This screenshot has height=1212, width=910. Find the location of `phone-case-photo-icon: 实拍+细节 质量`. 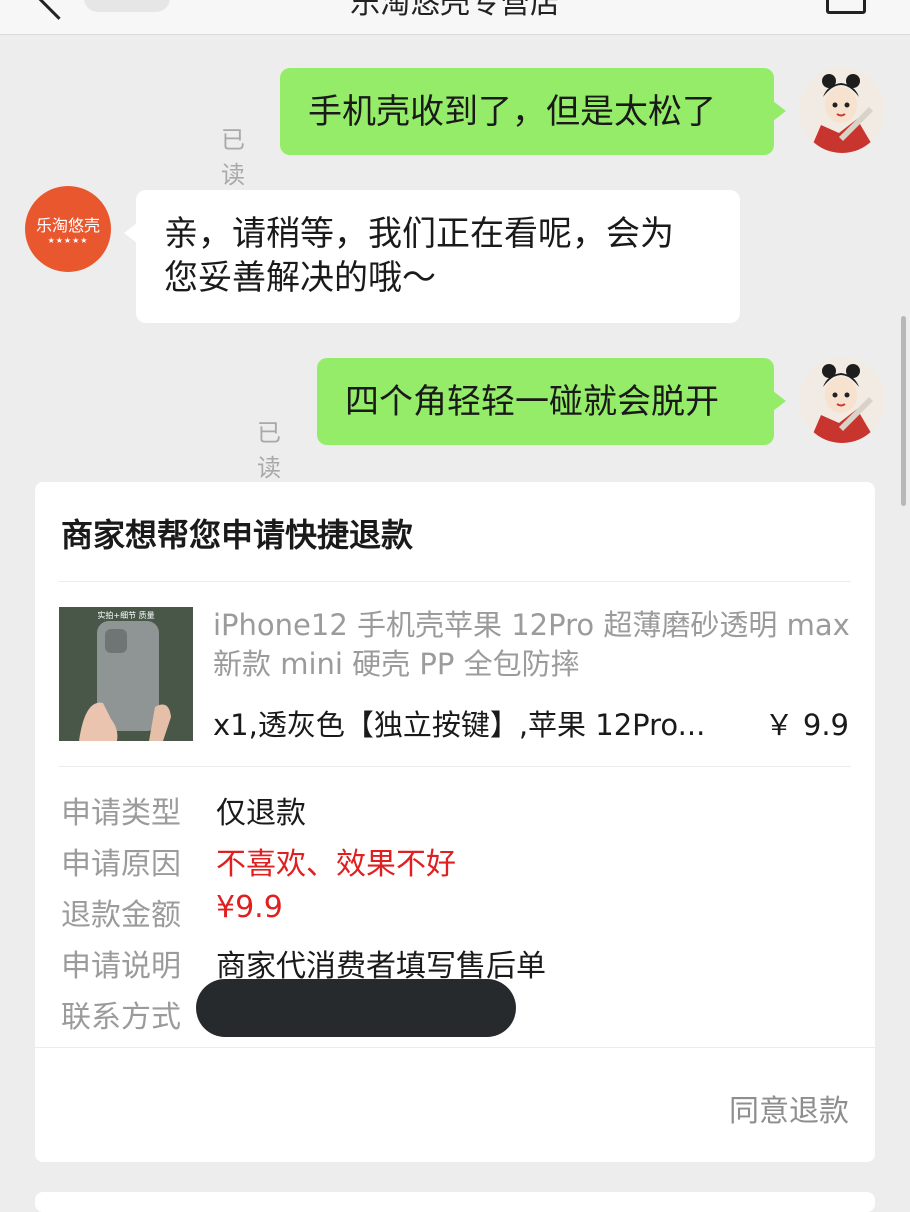

phone-case-photo-icon: 实拍+细节 质量 is located at coordinates (126, 674).